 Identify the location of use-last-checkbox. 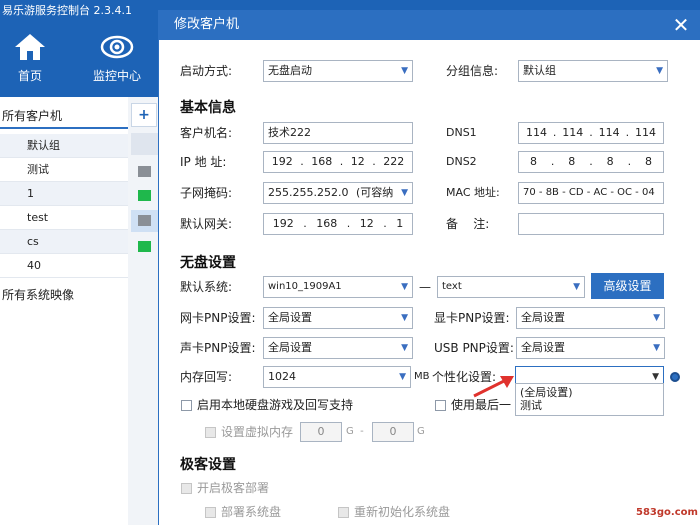
(440, 405).